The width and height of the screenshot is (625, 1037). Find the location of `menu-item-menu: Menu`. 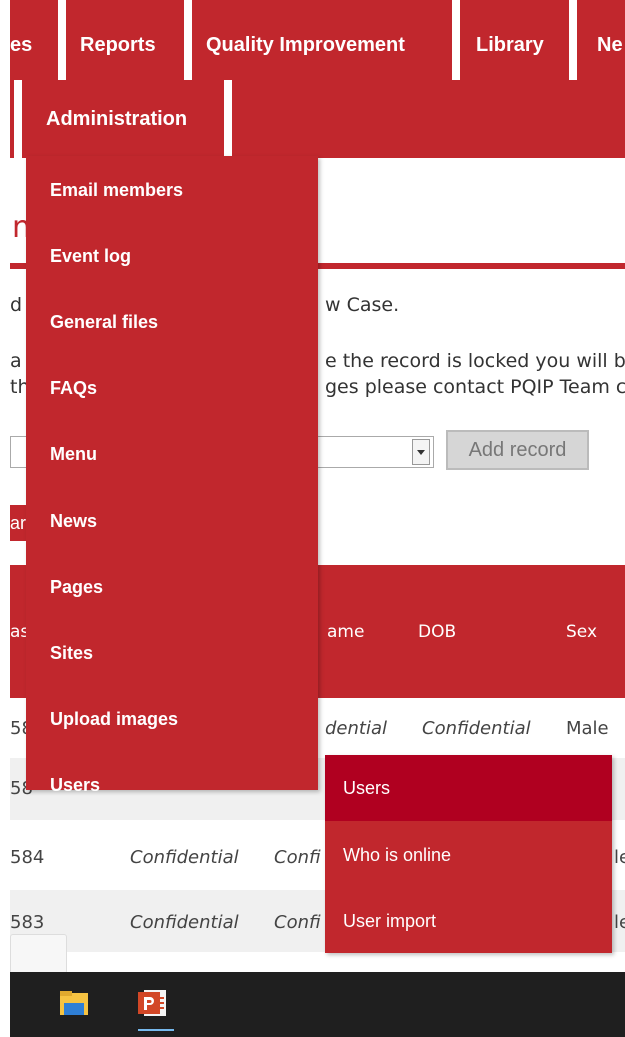

menu-item-menu: Menu is located at coordinates (73, 454).